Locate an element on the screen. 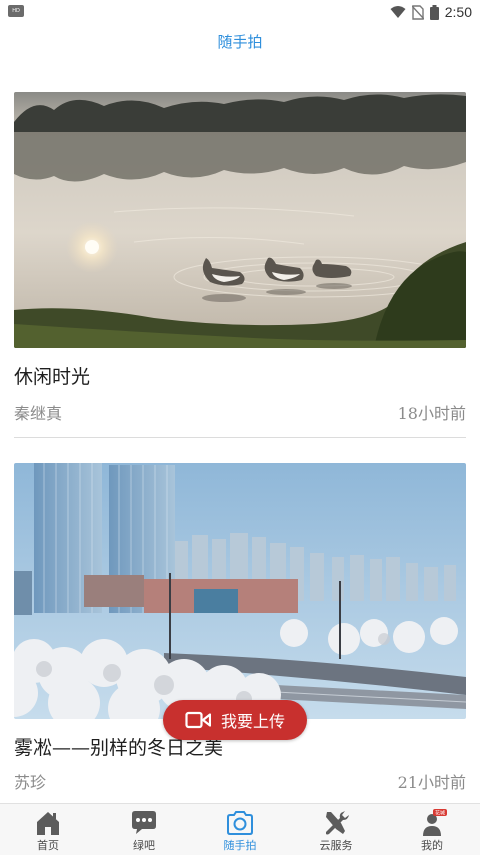 The height and width of the screenshot is (855, 480). post-time-ago: 18小时前 is located at coordinates (431, 413).